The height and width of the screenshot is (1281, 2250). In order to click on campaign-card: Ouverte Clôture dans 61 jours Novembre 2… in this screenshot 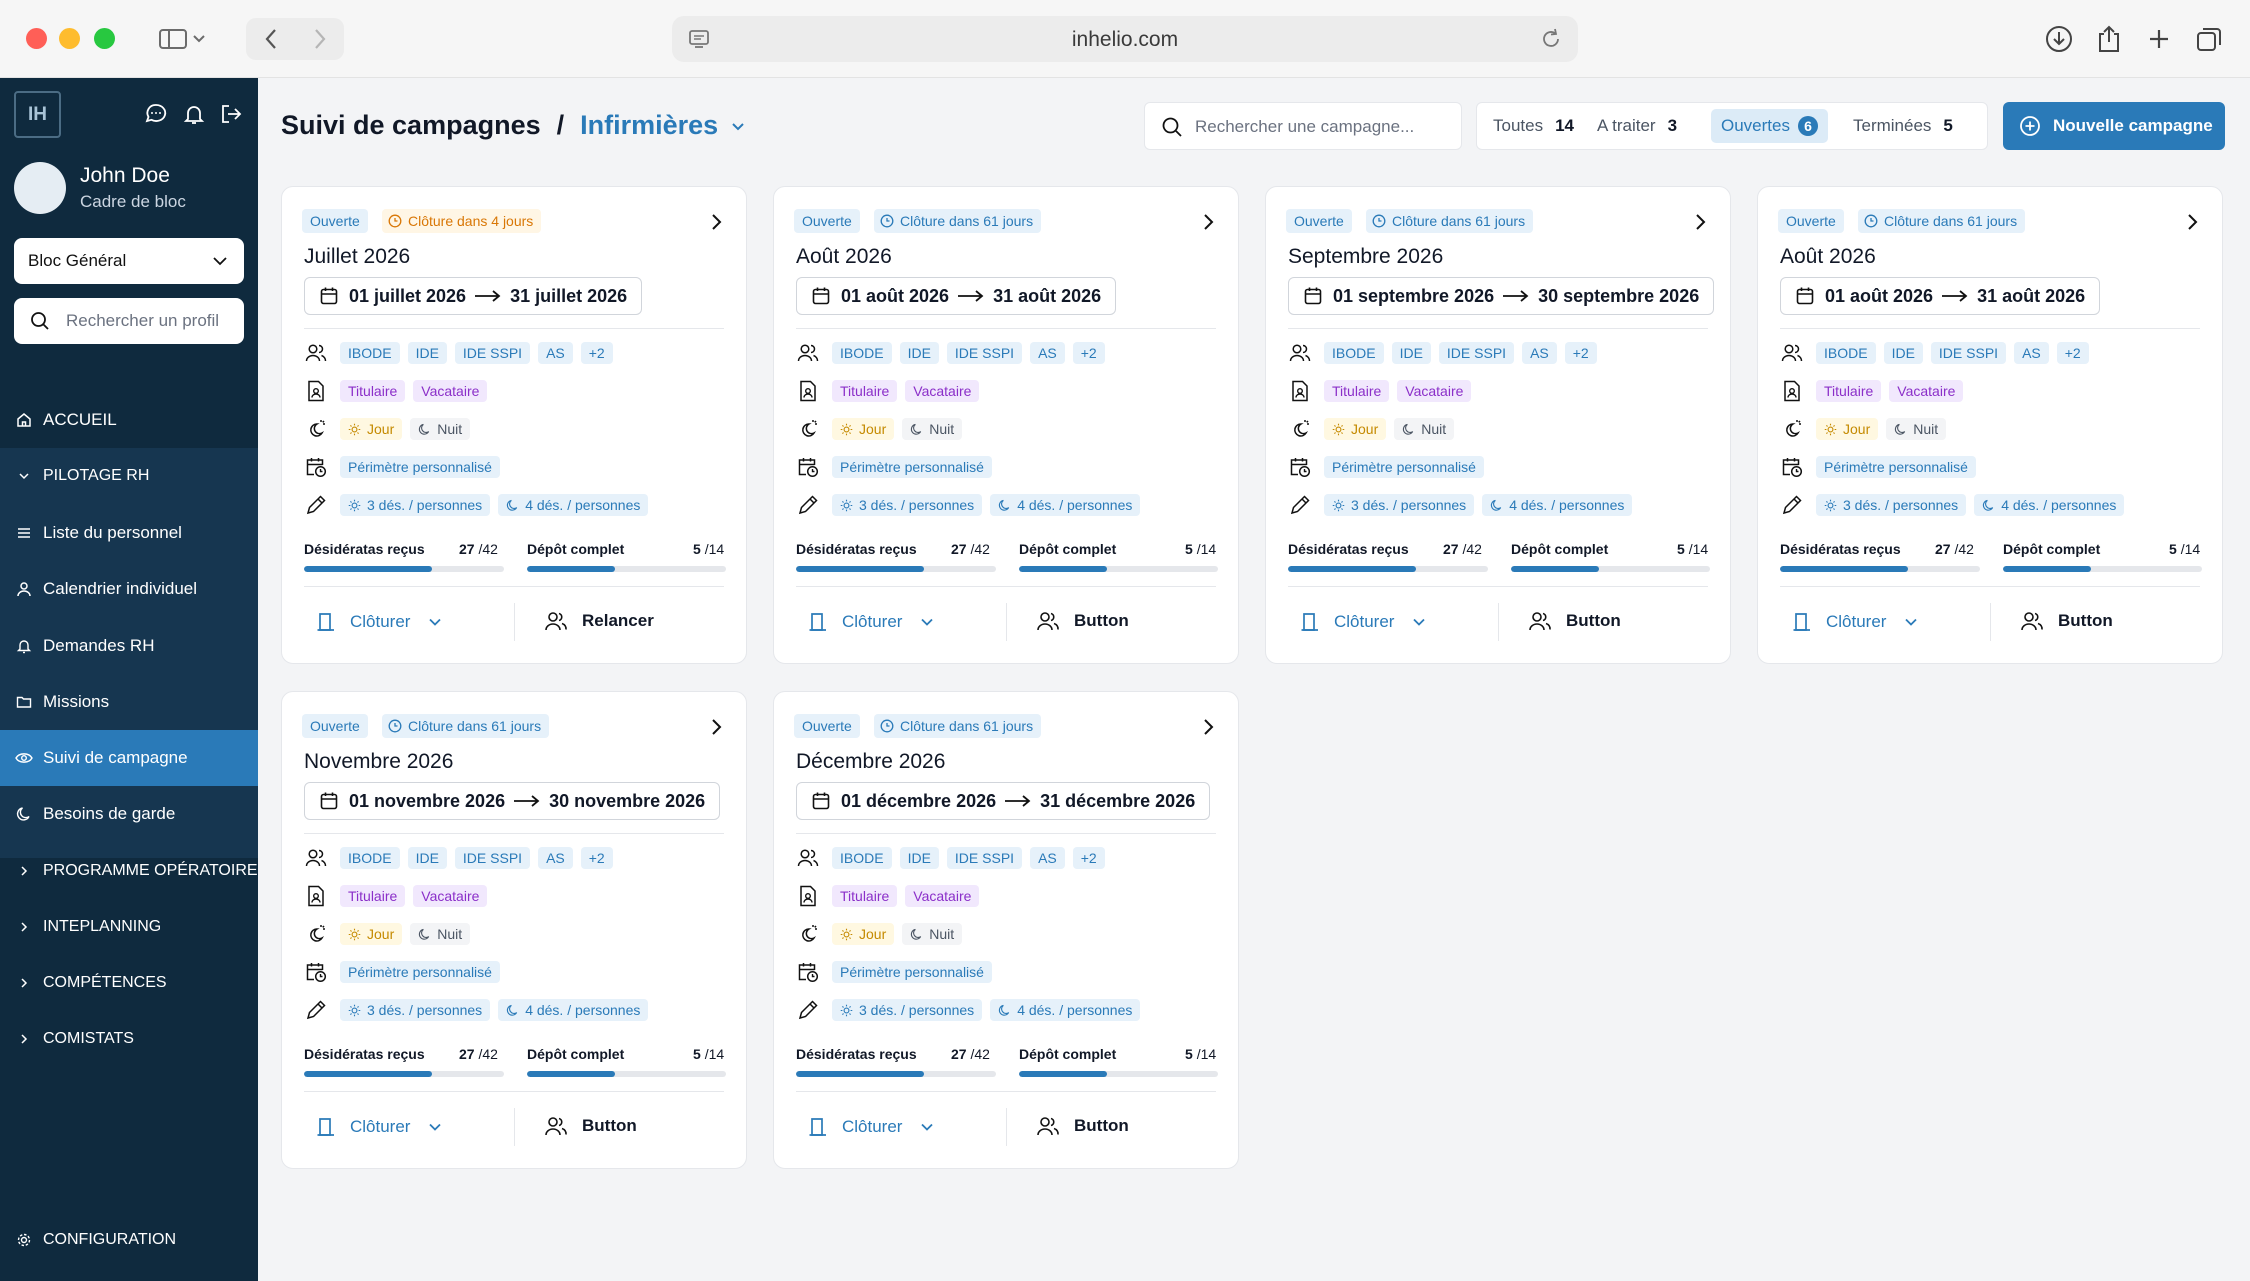, I will do `click(514, 930)`.